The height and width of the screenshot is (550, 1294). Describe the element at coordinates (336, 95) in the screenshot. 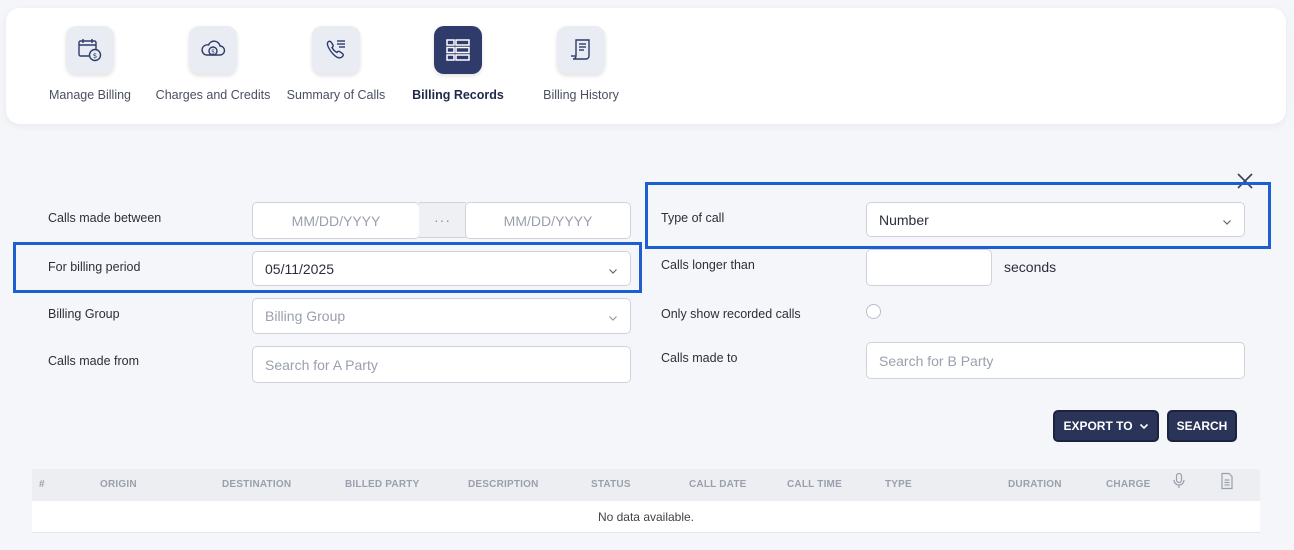

I see `nav-label: Summary of Calls` at that location.